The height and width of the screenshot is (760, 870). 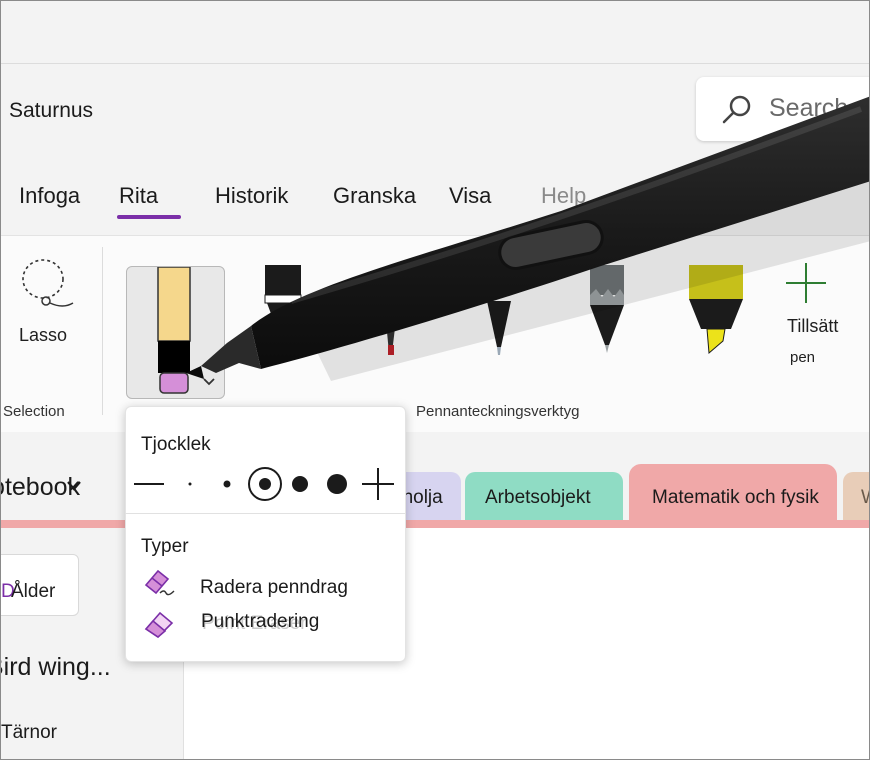 What do you see at coordinates (374, 196) in the screenshot?
I see `tab-granska: Granska` at bounding box center [374, 196].